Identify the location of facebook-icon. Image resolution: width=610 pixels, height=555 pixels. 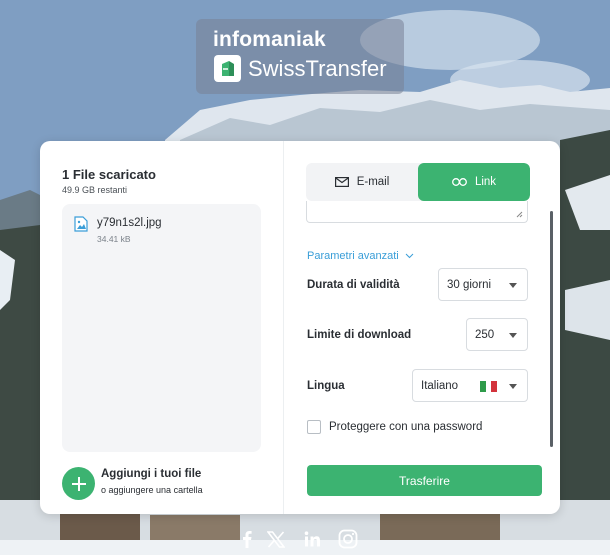
(247, 539).